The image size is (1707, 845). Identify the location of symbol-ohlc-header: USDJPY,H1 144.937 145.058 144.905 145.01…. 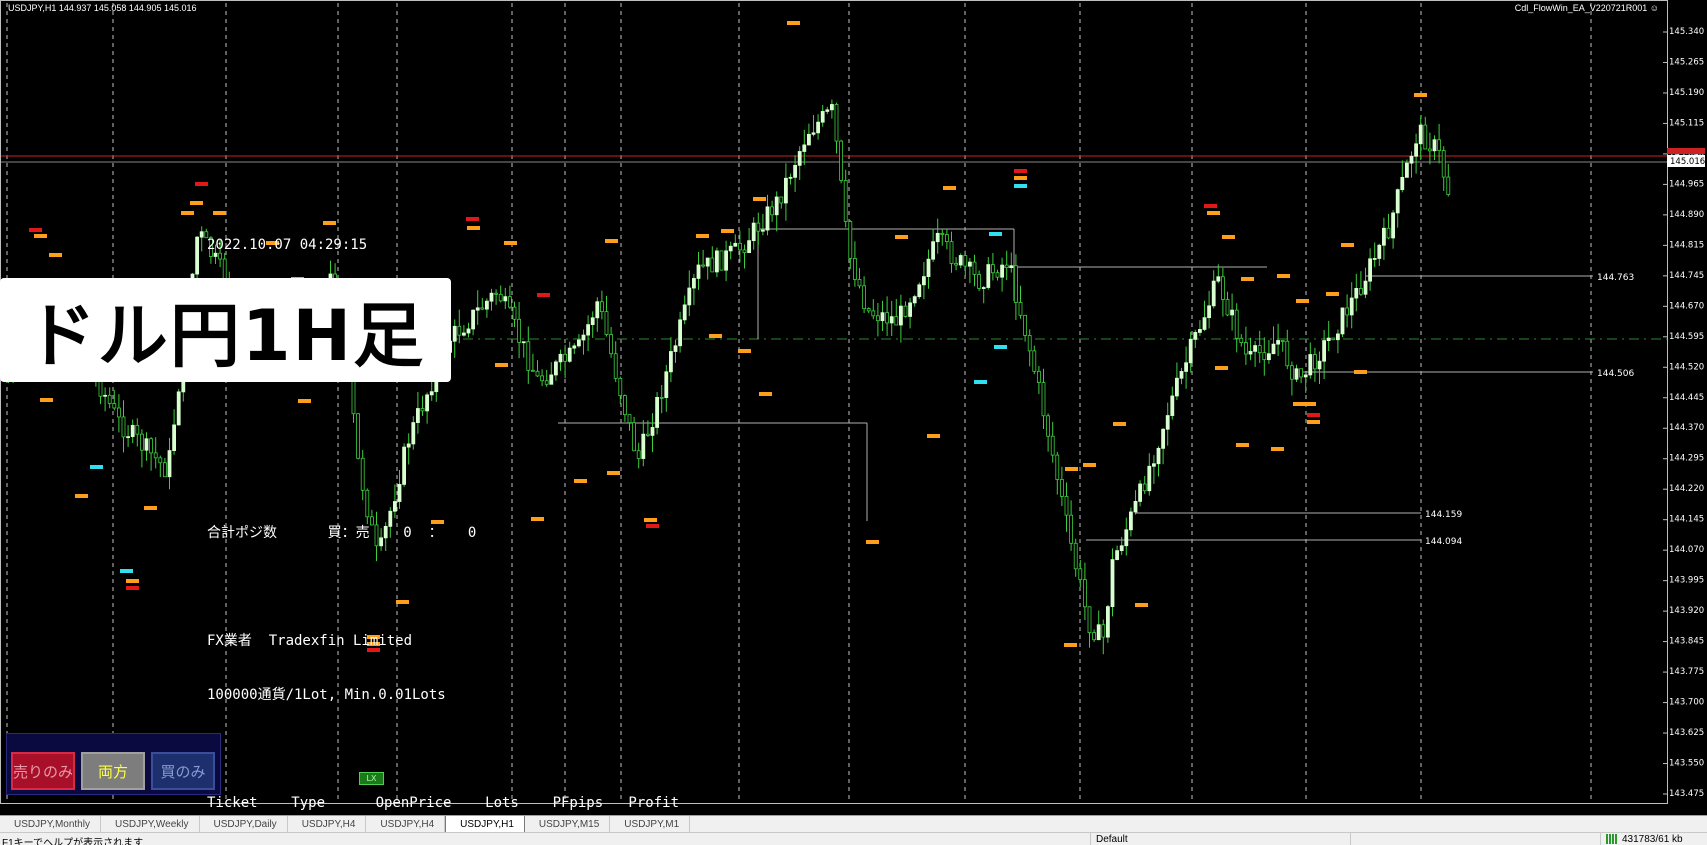
(102, 8).